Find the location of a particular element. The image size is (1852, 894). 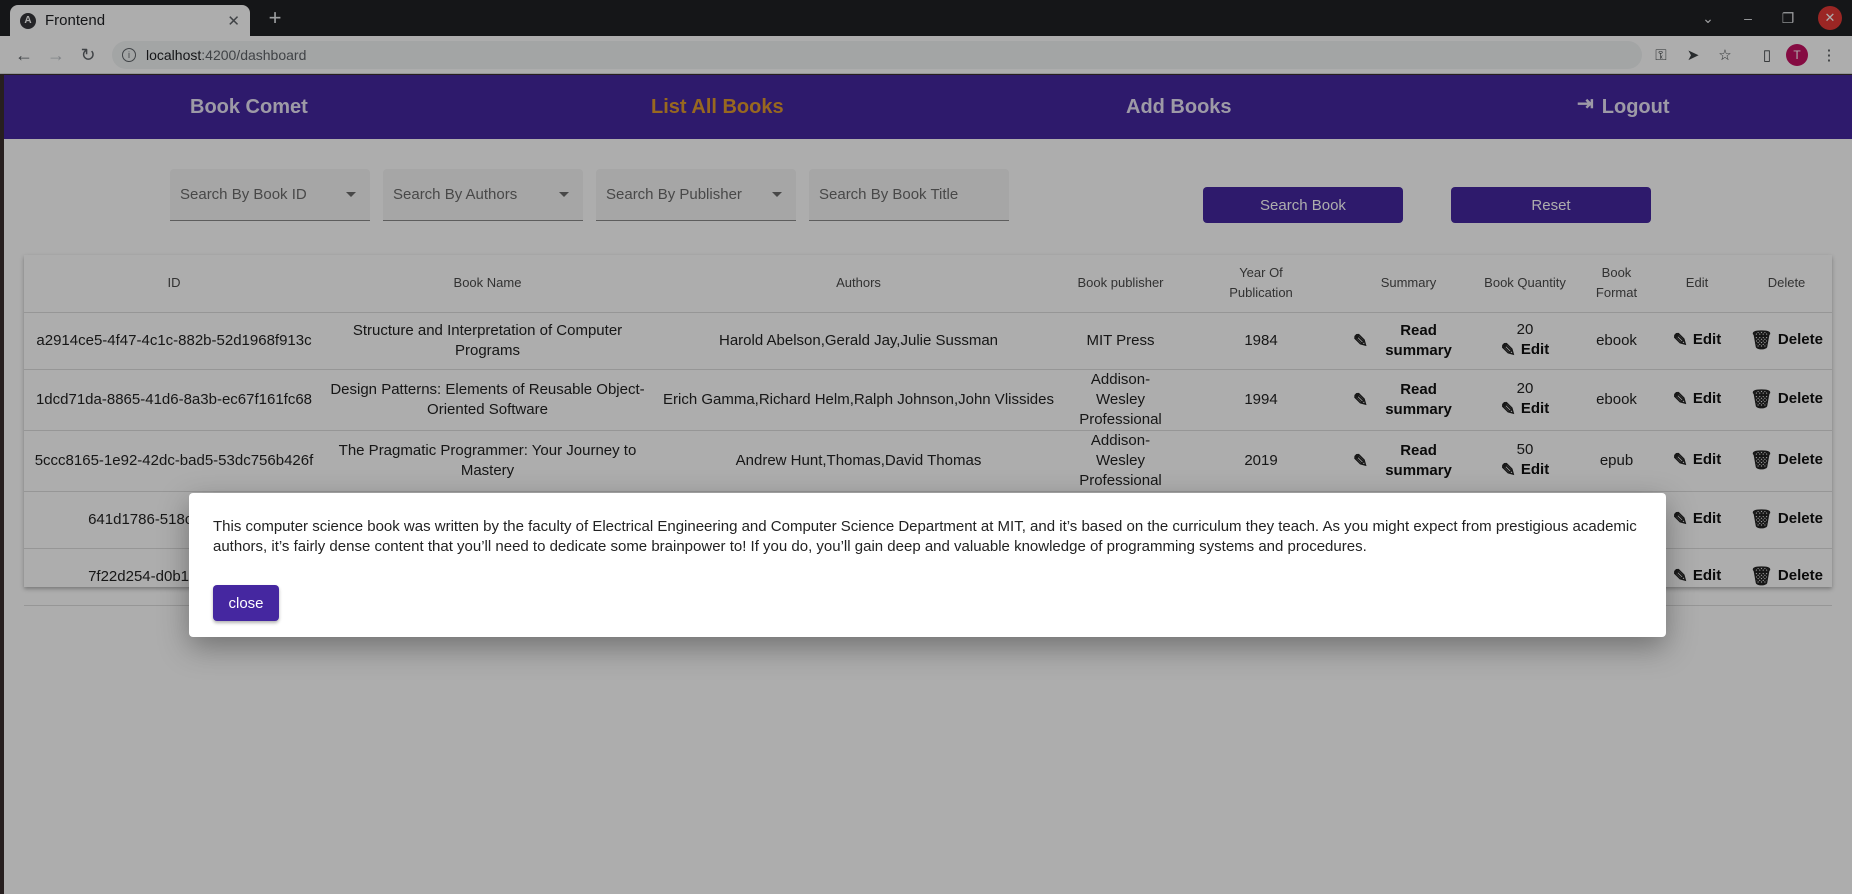

close-button: close is located at coordinates (246, 603).